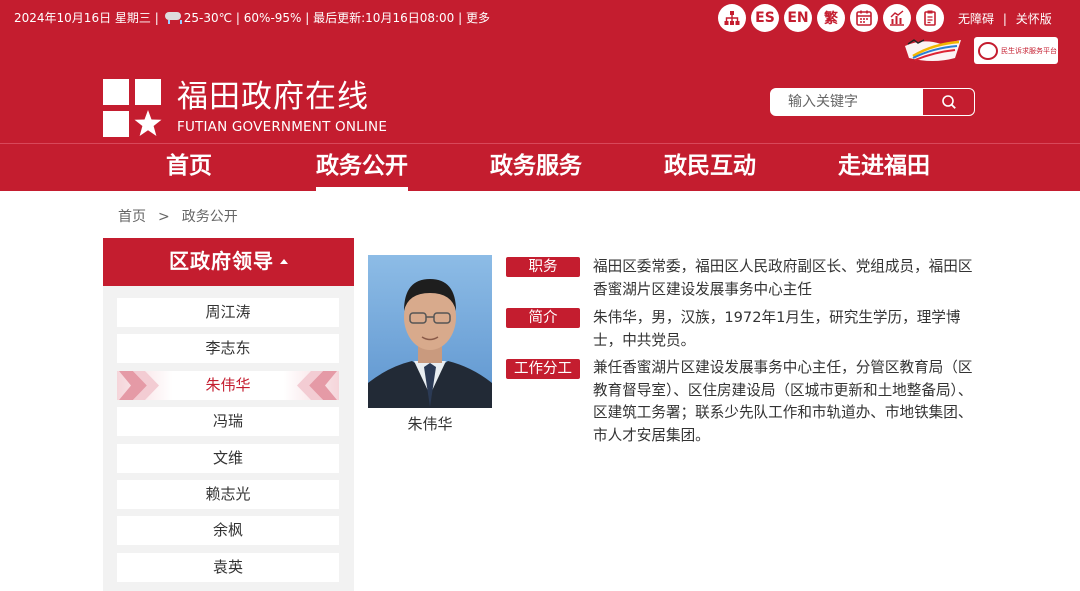  Describe the element at coordinates (884, 167) in the screenshot. I see `nav-item-about-futian: 走进福田` at that location.